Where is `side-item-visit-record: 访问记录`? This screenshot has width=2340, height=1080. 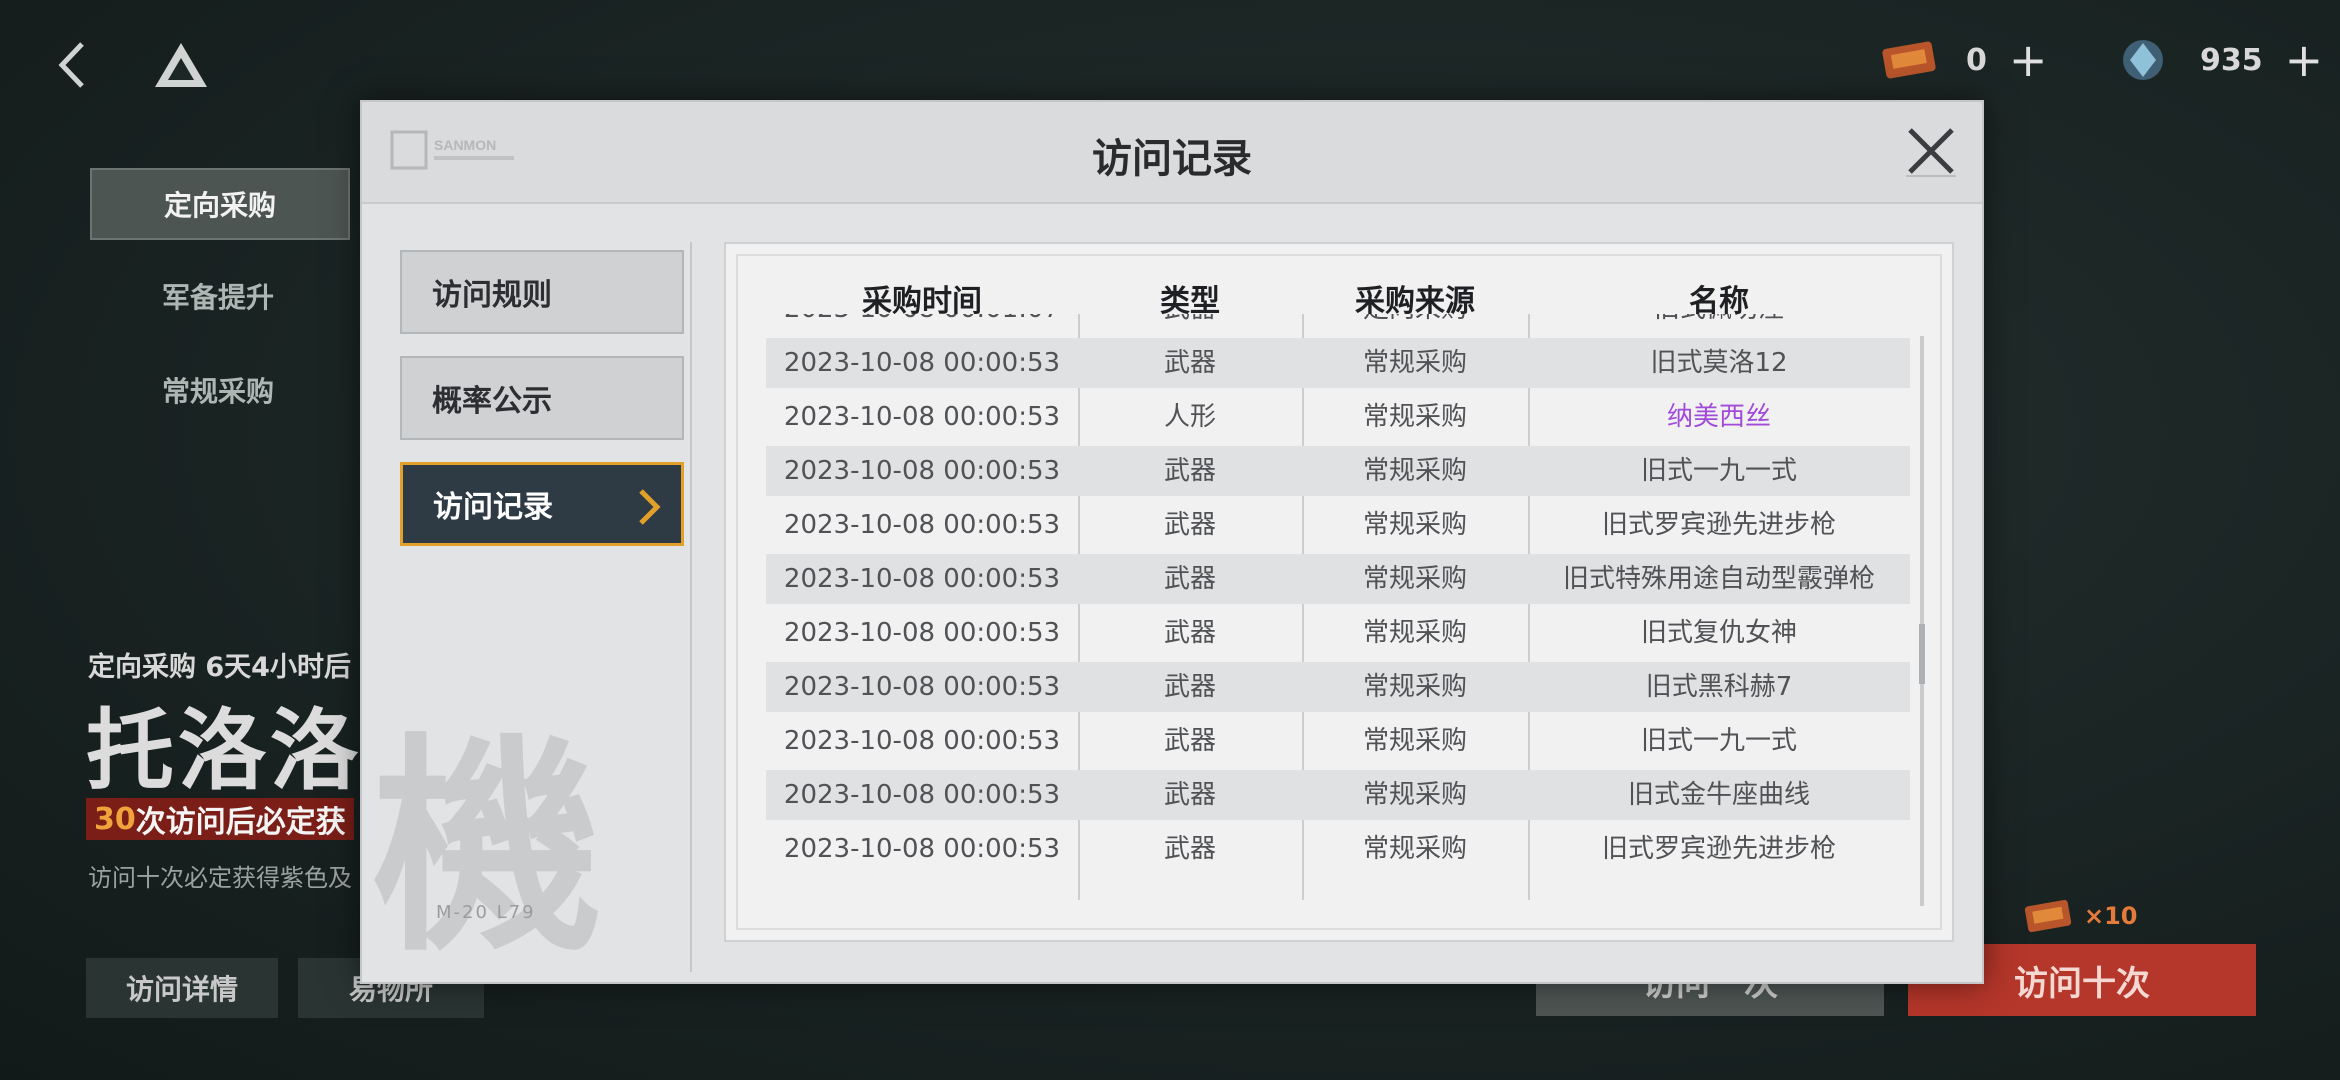
side-item-visit-record: 访问记录 is located at coordinates (542, 504).